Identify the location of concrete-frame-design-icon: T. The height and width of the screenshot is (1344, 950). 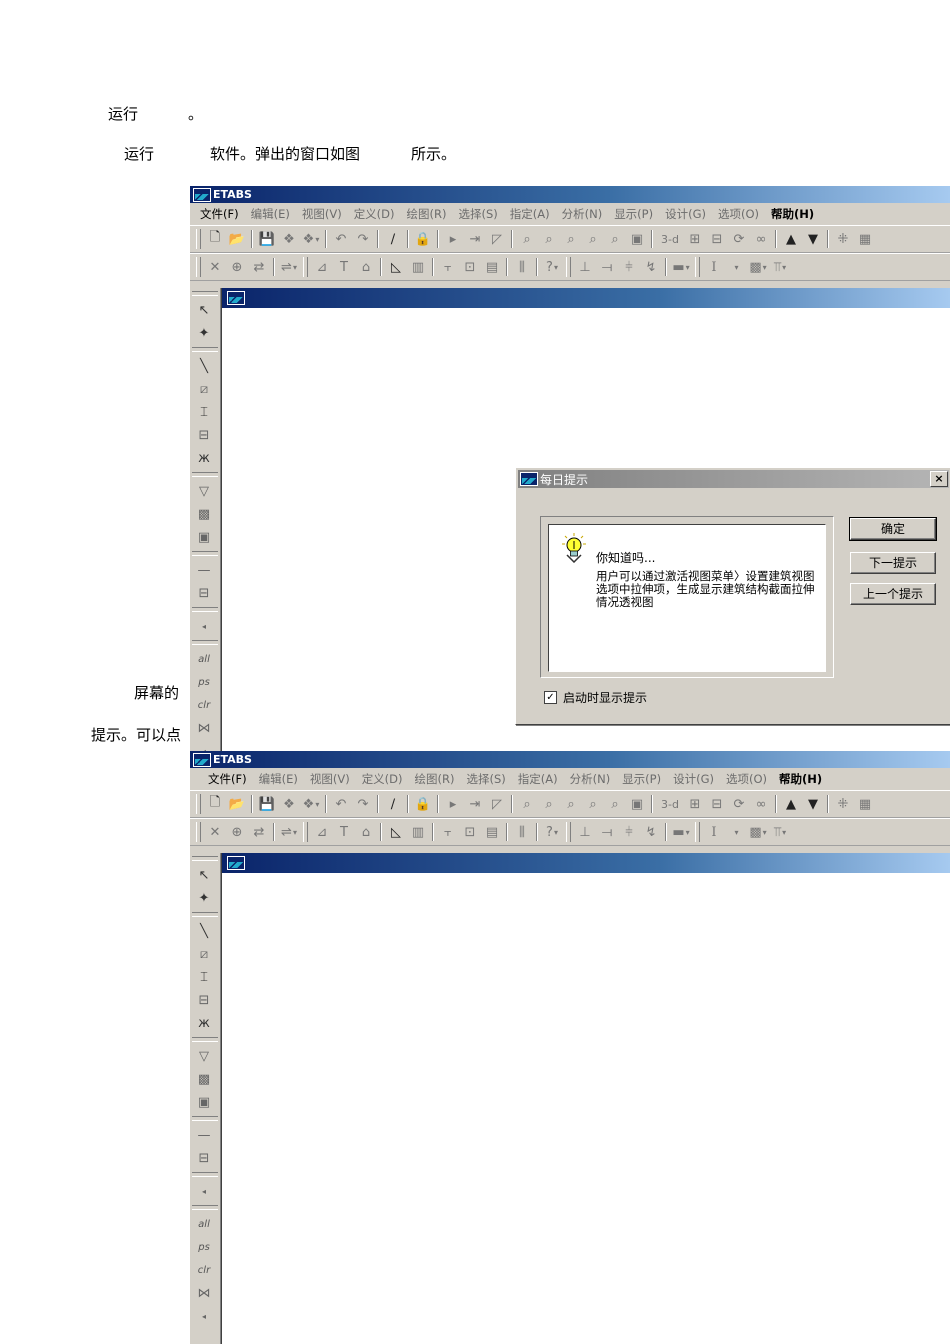
(344, 267).